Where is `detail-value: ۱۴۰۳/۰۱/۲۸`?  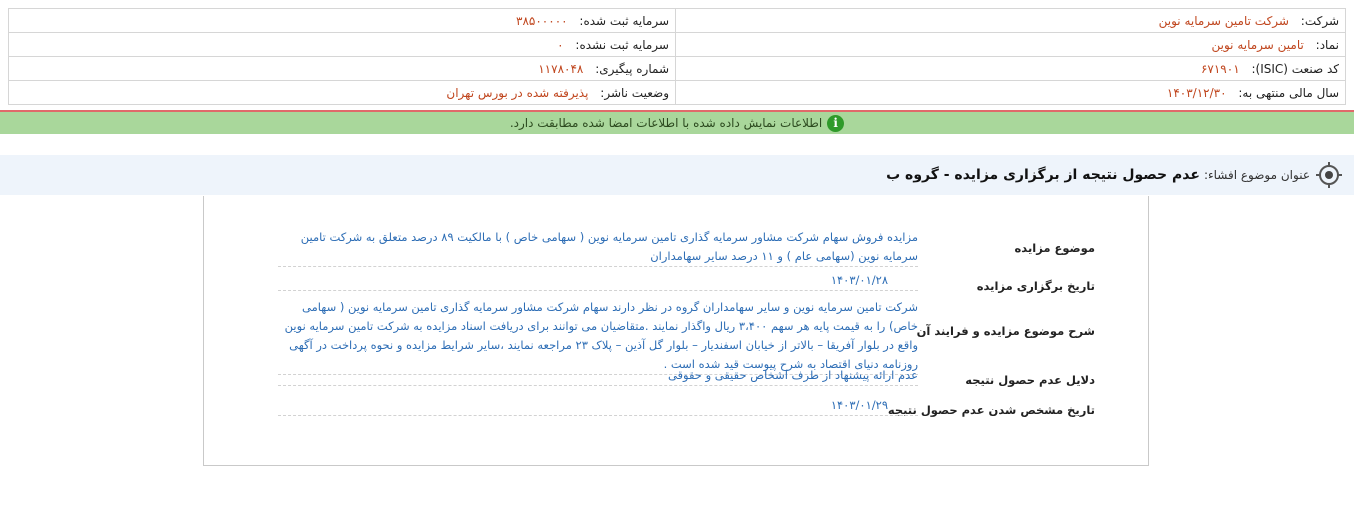
detail-value: ۱۴۰۳/۰۱/۲۸ is located at coordinates (859, 280).